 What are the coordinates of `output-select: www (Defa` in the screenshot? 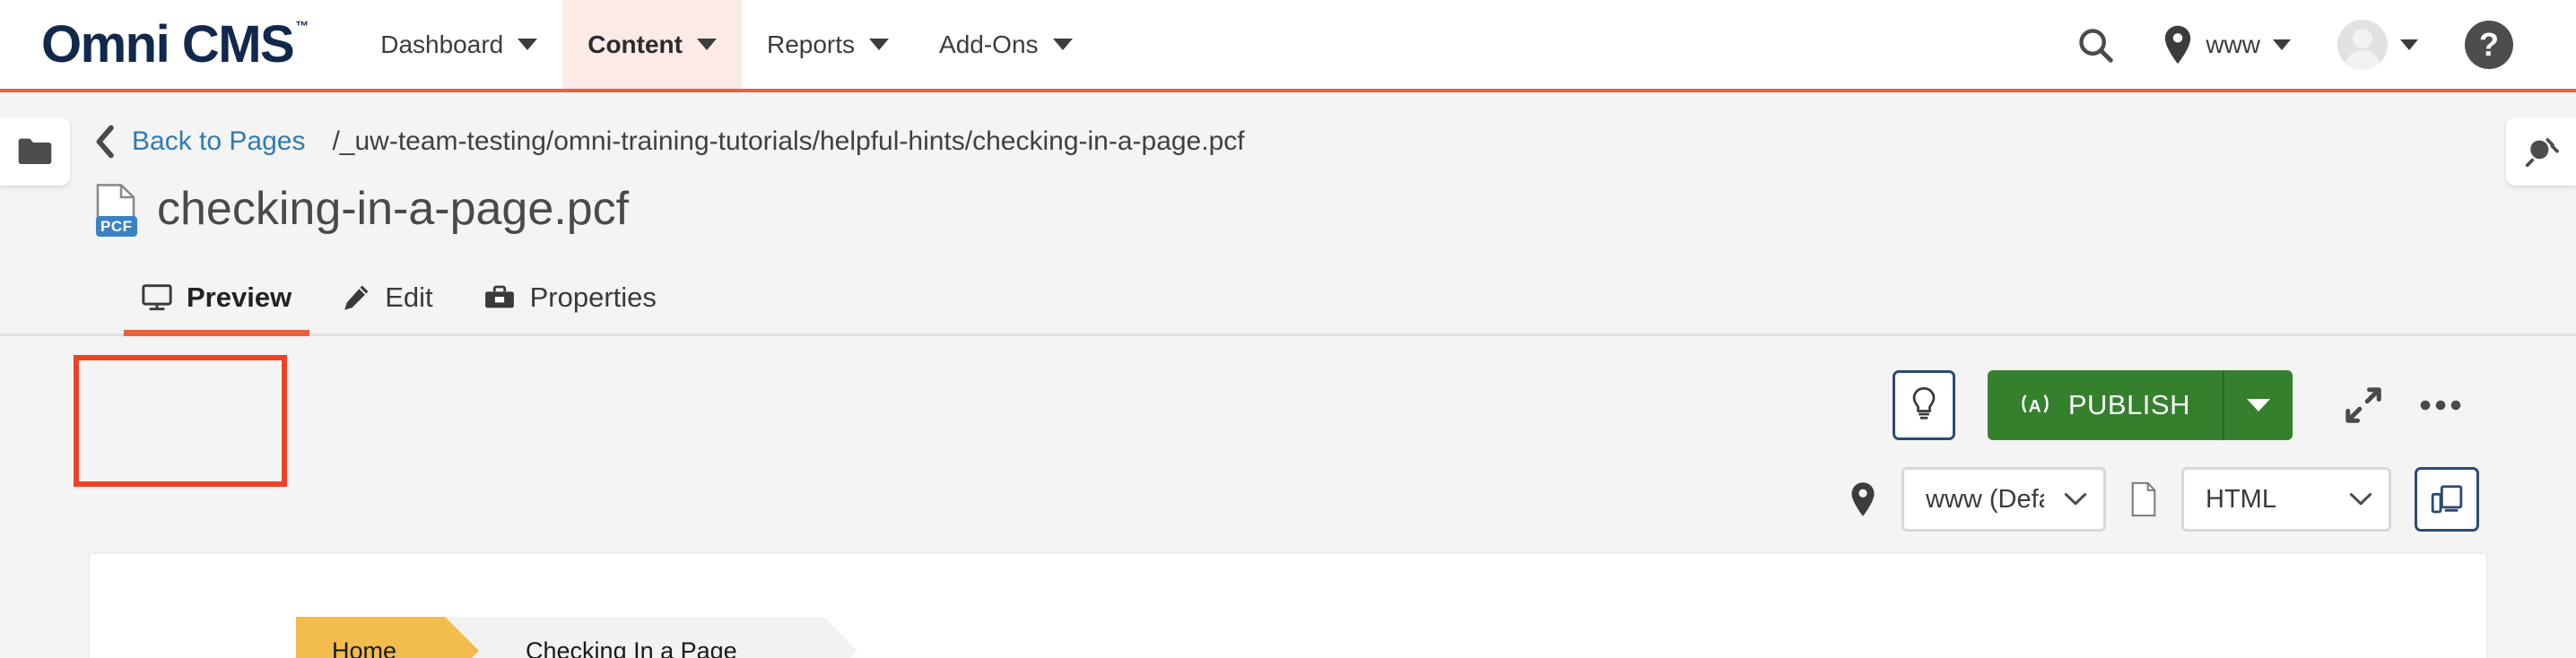 It's located at (2004, 500).